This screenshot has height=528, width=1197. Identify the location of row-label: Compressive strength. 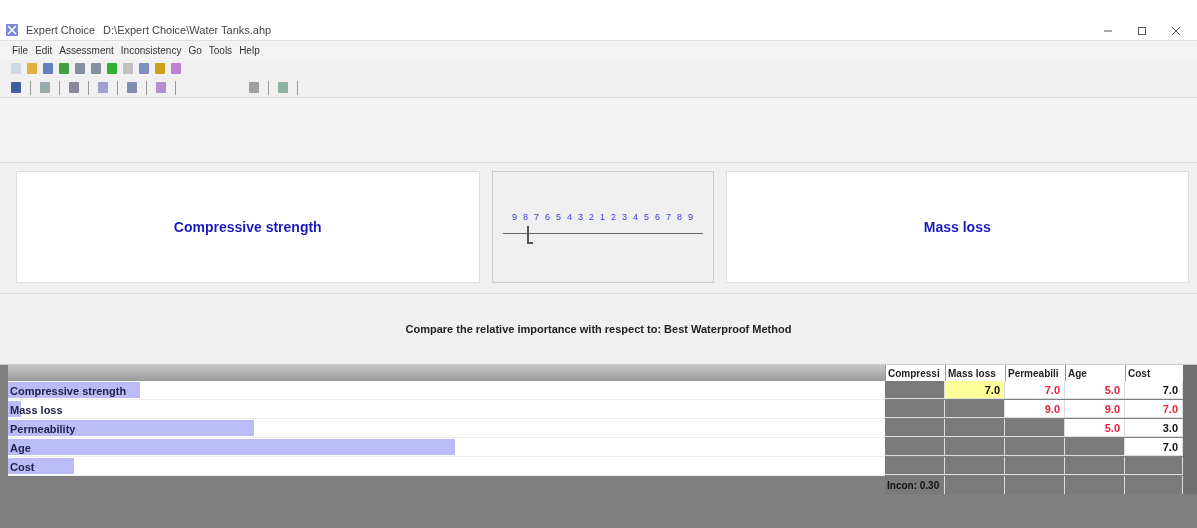
(67, 391).